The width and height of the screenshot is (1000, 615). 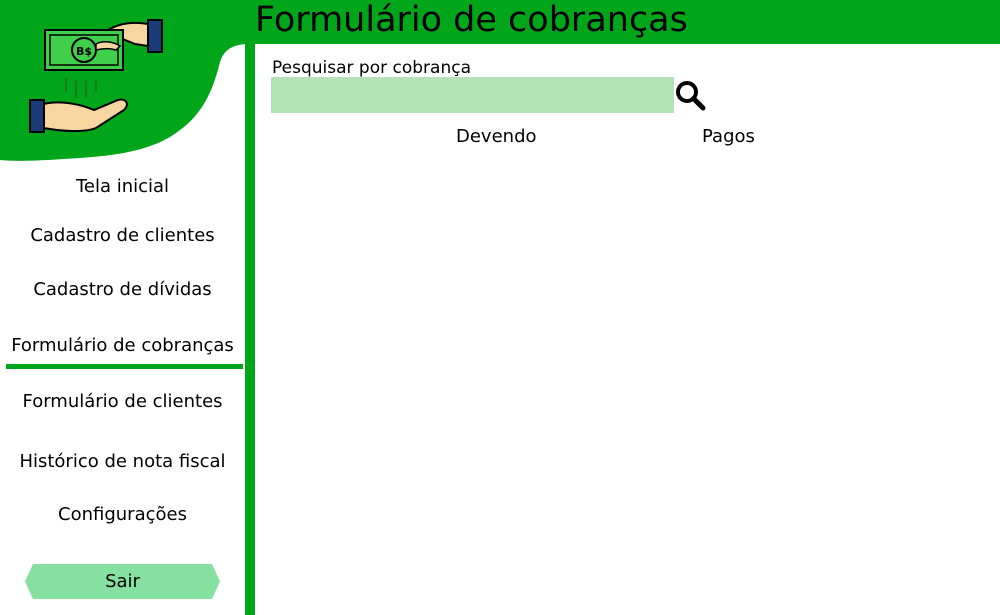 I want to click on logout-button: Sair, so click(x=122, y=581).